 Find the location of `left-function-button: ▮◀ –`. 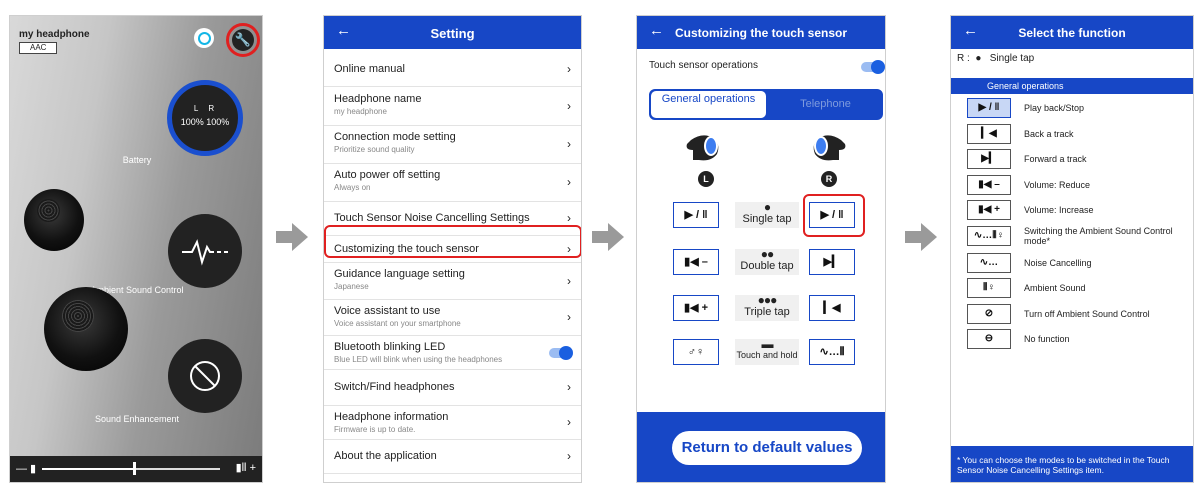

left-function-button: ▮◀ – is located at coordinates (696, 262).